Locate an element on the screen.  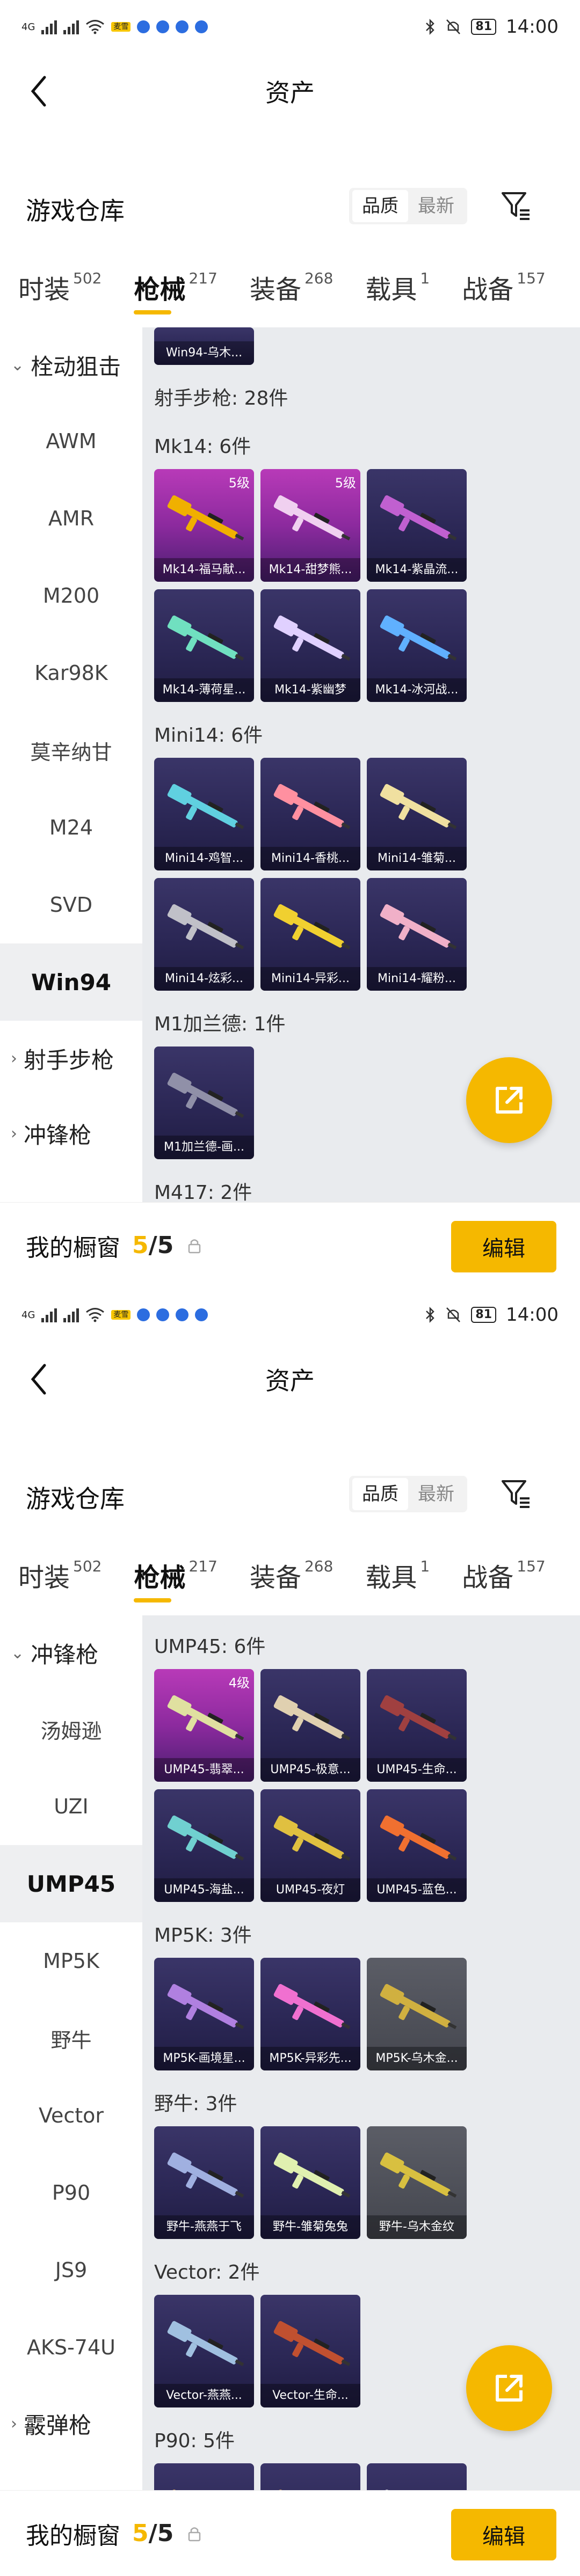
nav-item: M200 is located at coordinates (71, 595).